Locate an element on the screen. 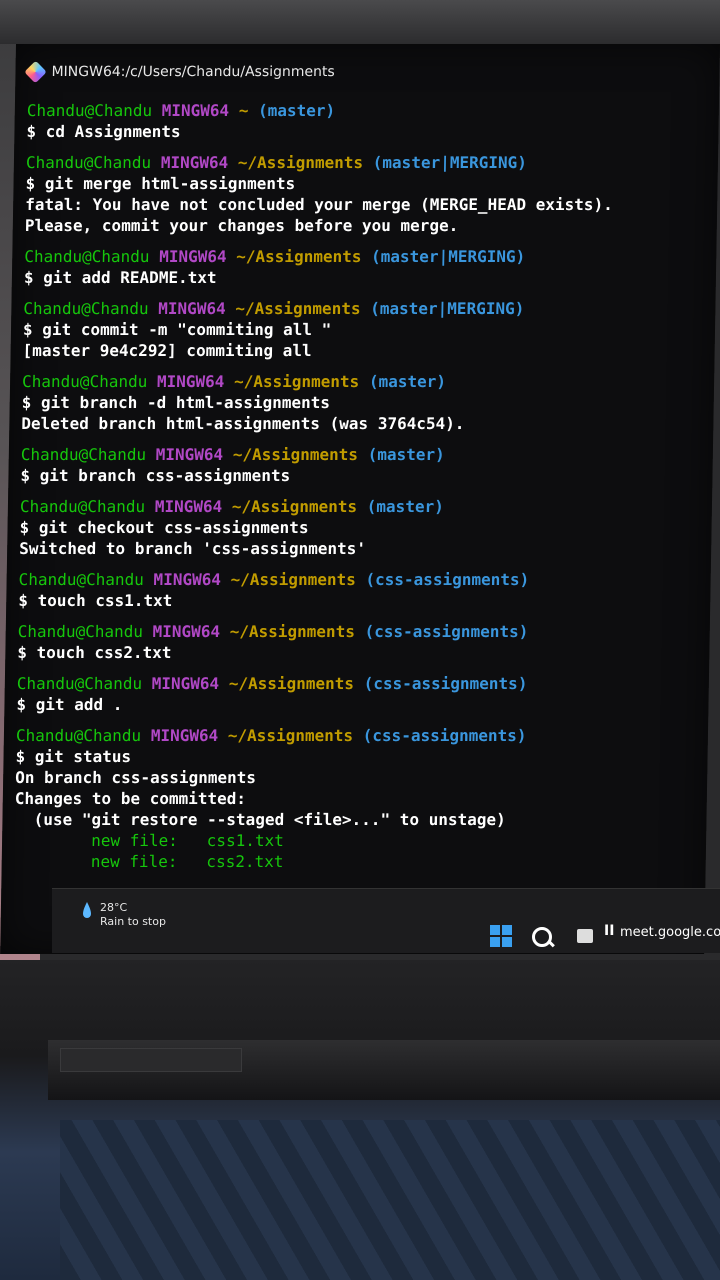 The height and width of the screenshot is (1280, 720). prompt-path: ~ is located at coordinates (243, 110).